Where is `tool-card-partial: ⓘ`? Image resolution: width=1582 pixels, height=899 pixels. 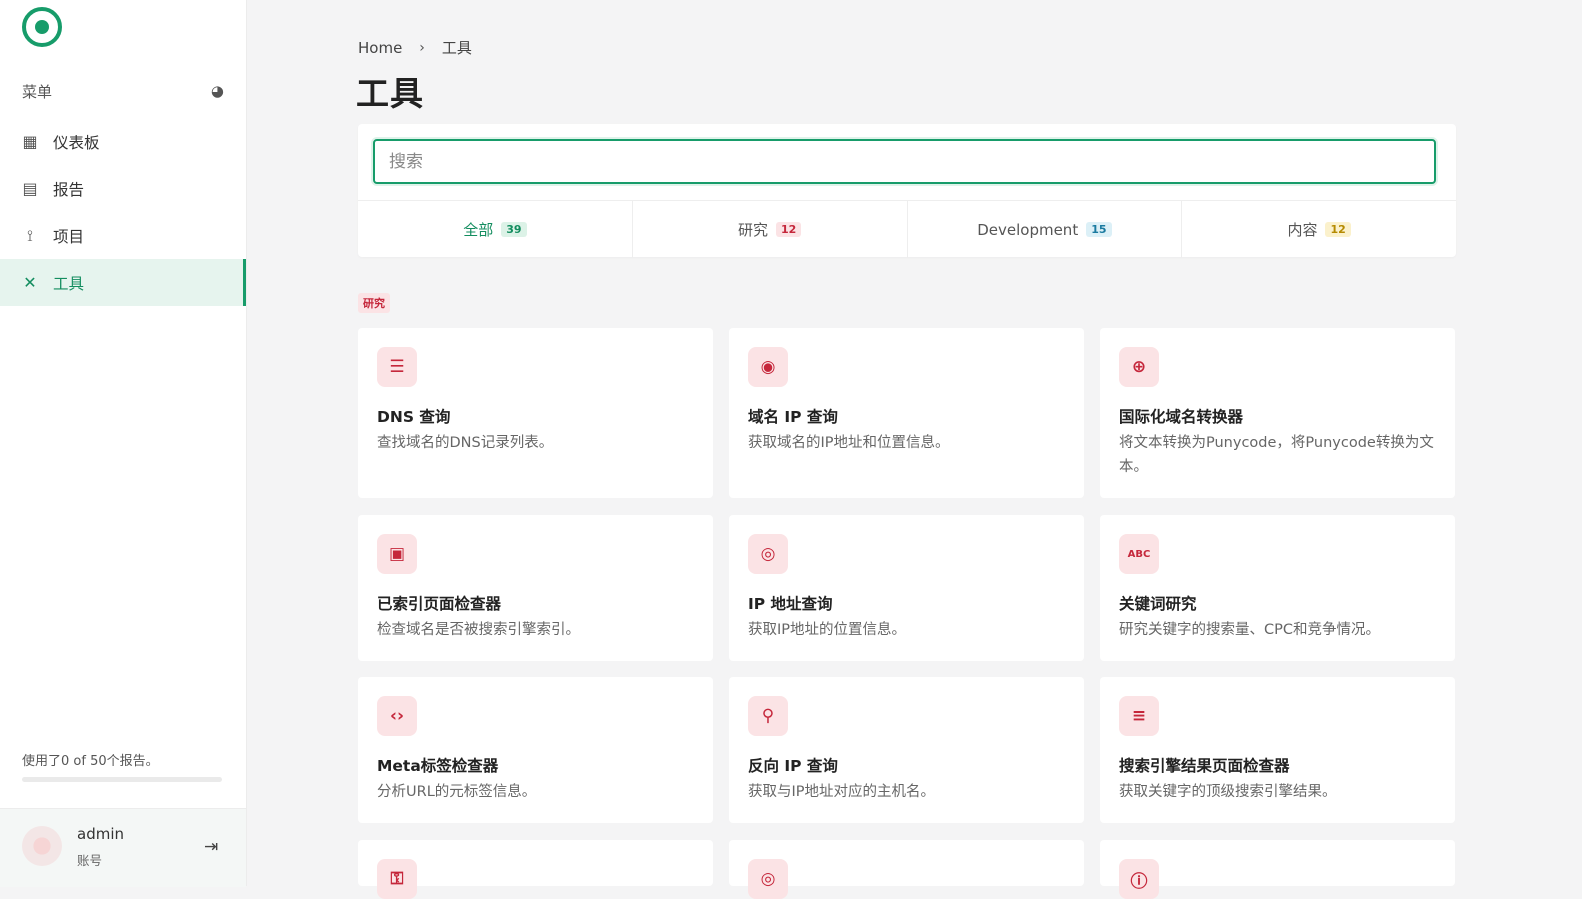 tool-card-partial: ⓘ is located at coordinates (1277, 869).